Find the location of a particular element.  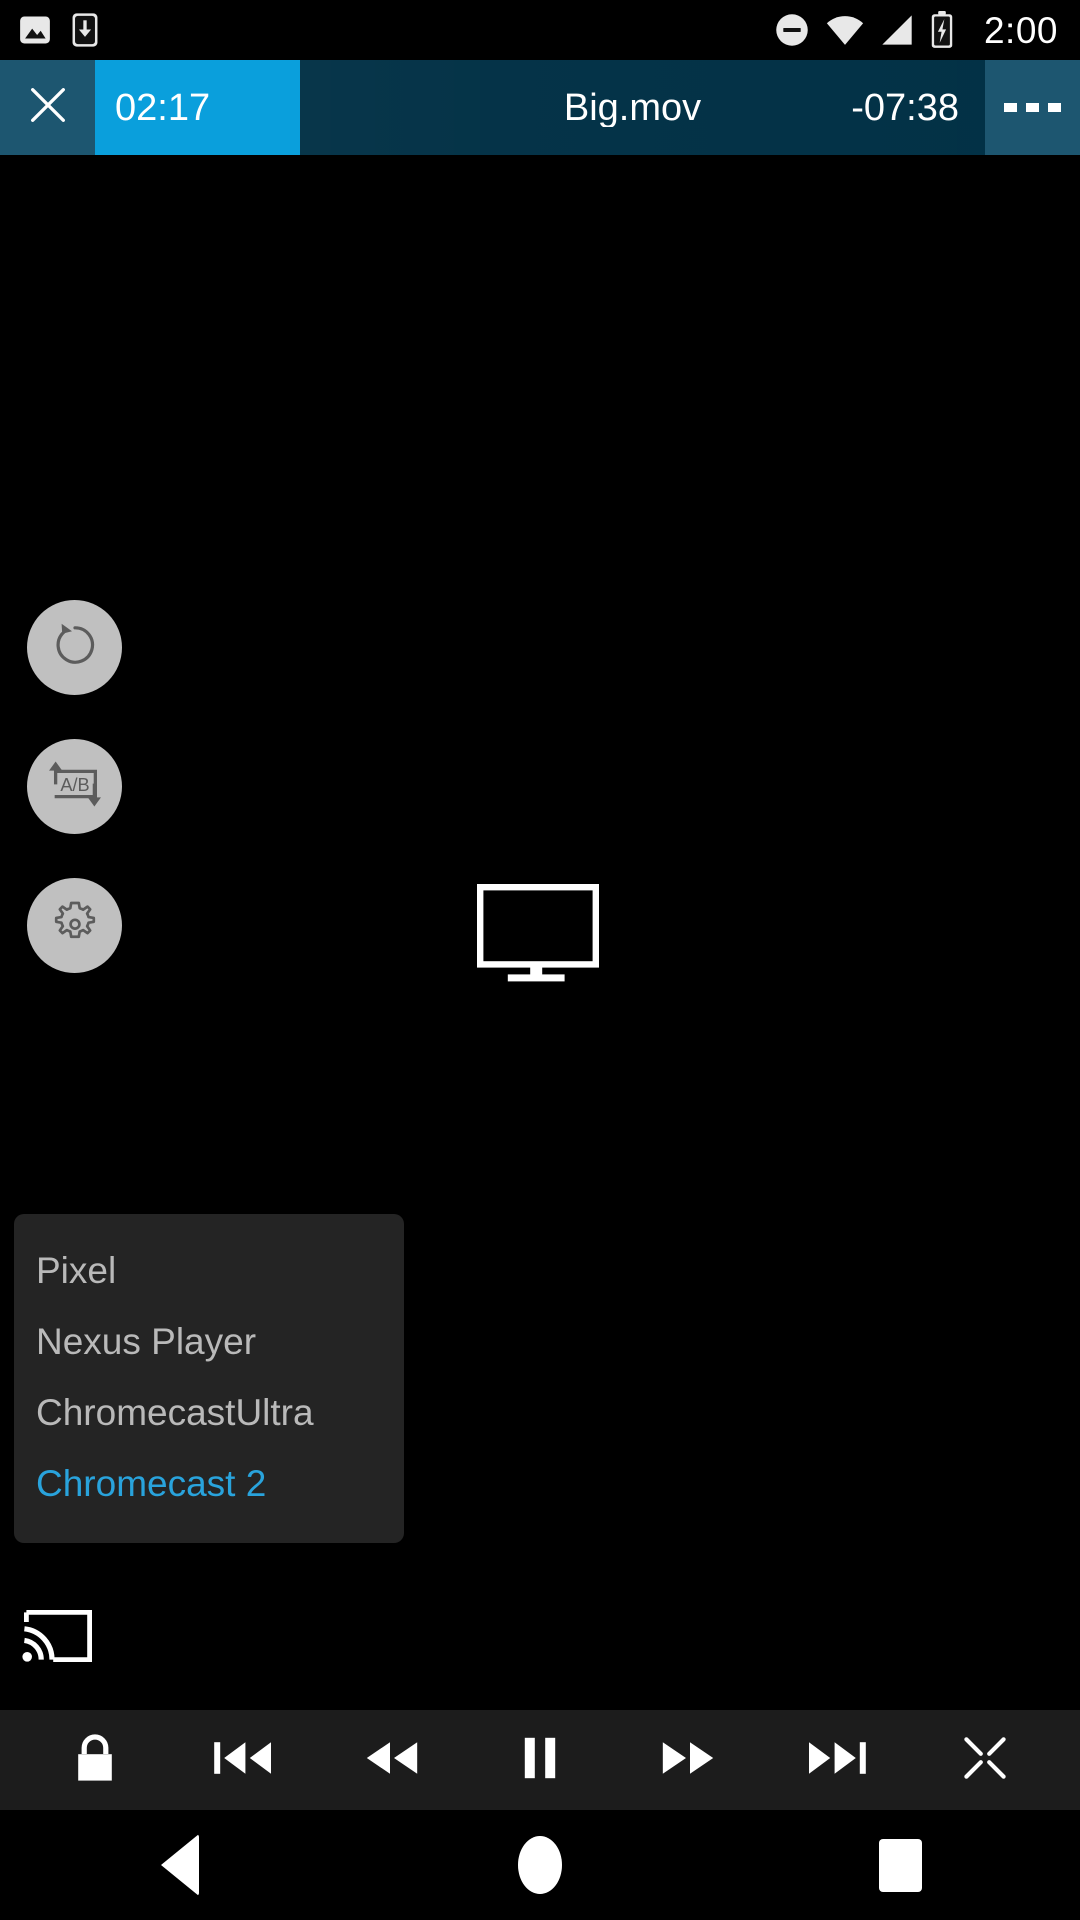

close-button is located at coordinates (47, 107).